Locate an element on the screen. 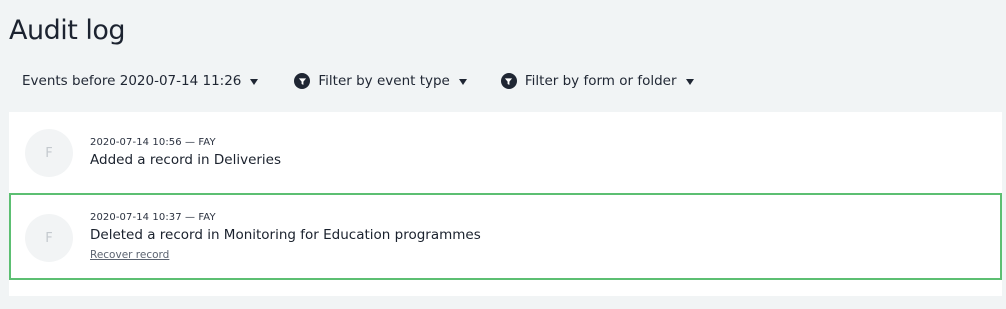  entry-meta: 2020-07-14 10:56 — FAY is located at coordinates (153, 142).